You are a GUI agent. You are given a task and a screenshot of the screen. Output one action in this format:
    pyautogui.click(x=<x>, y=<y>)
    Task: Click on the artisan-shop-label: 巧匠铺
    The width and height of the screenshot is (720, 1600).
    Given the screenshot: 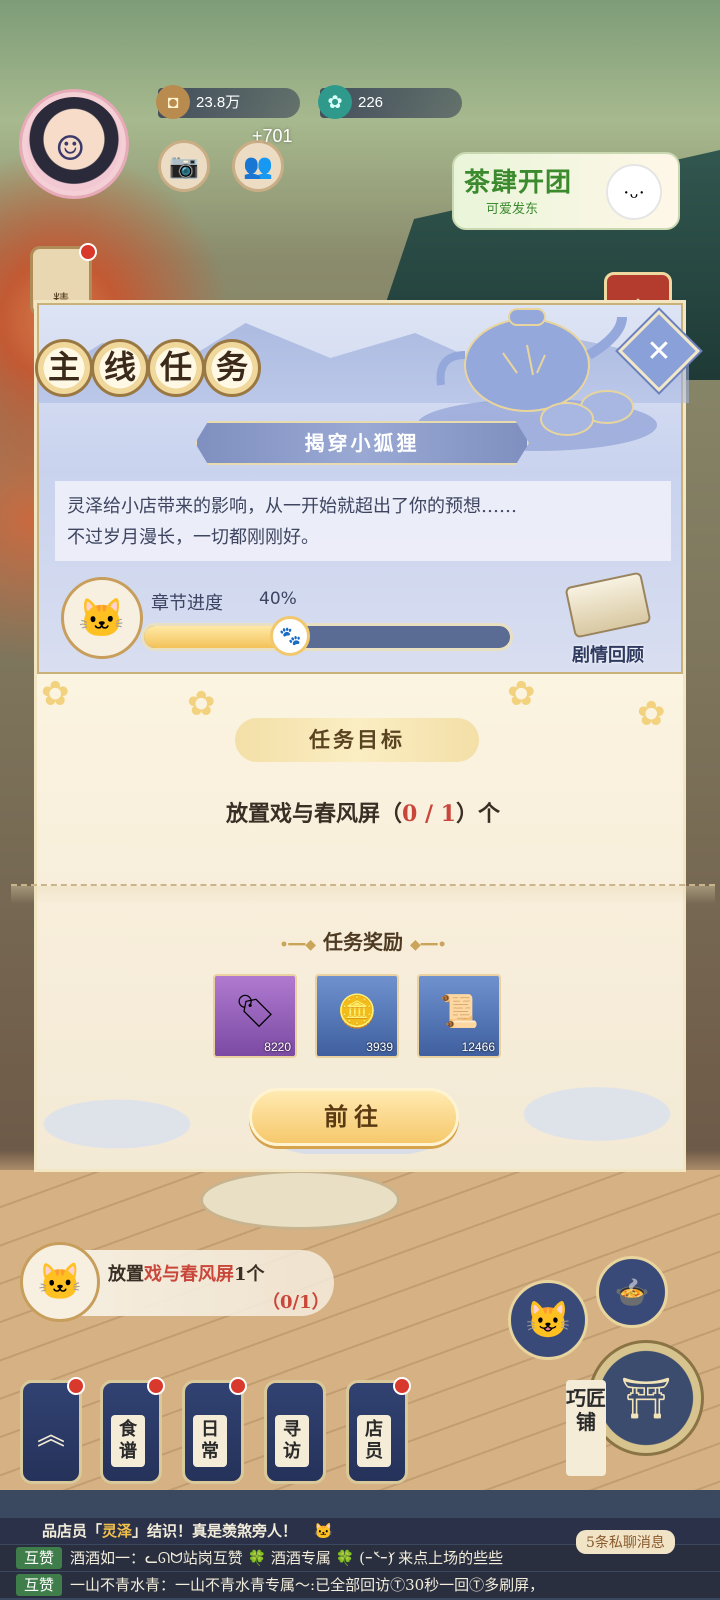 What is the action you would take?
    pyautogui.click(x=586, y=1428)
    